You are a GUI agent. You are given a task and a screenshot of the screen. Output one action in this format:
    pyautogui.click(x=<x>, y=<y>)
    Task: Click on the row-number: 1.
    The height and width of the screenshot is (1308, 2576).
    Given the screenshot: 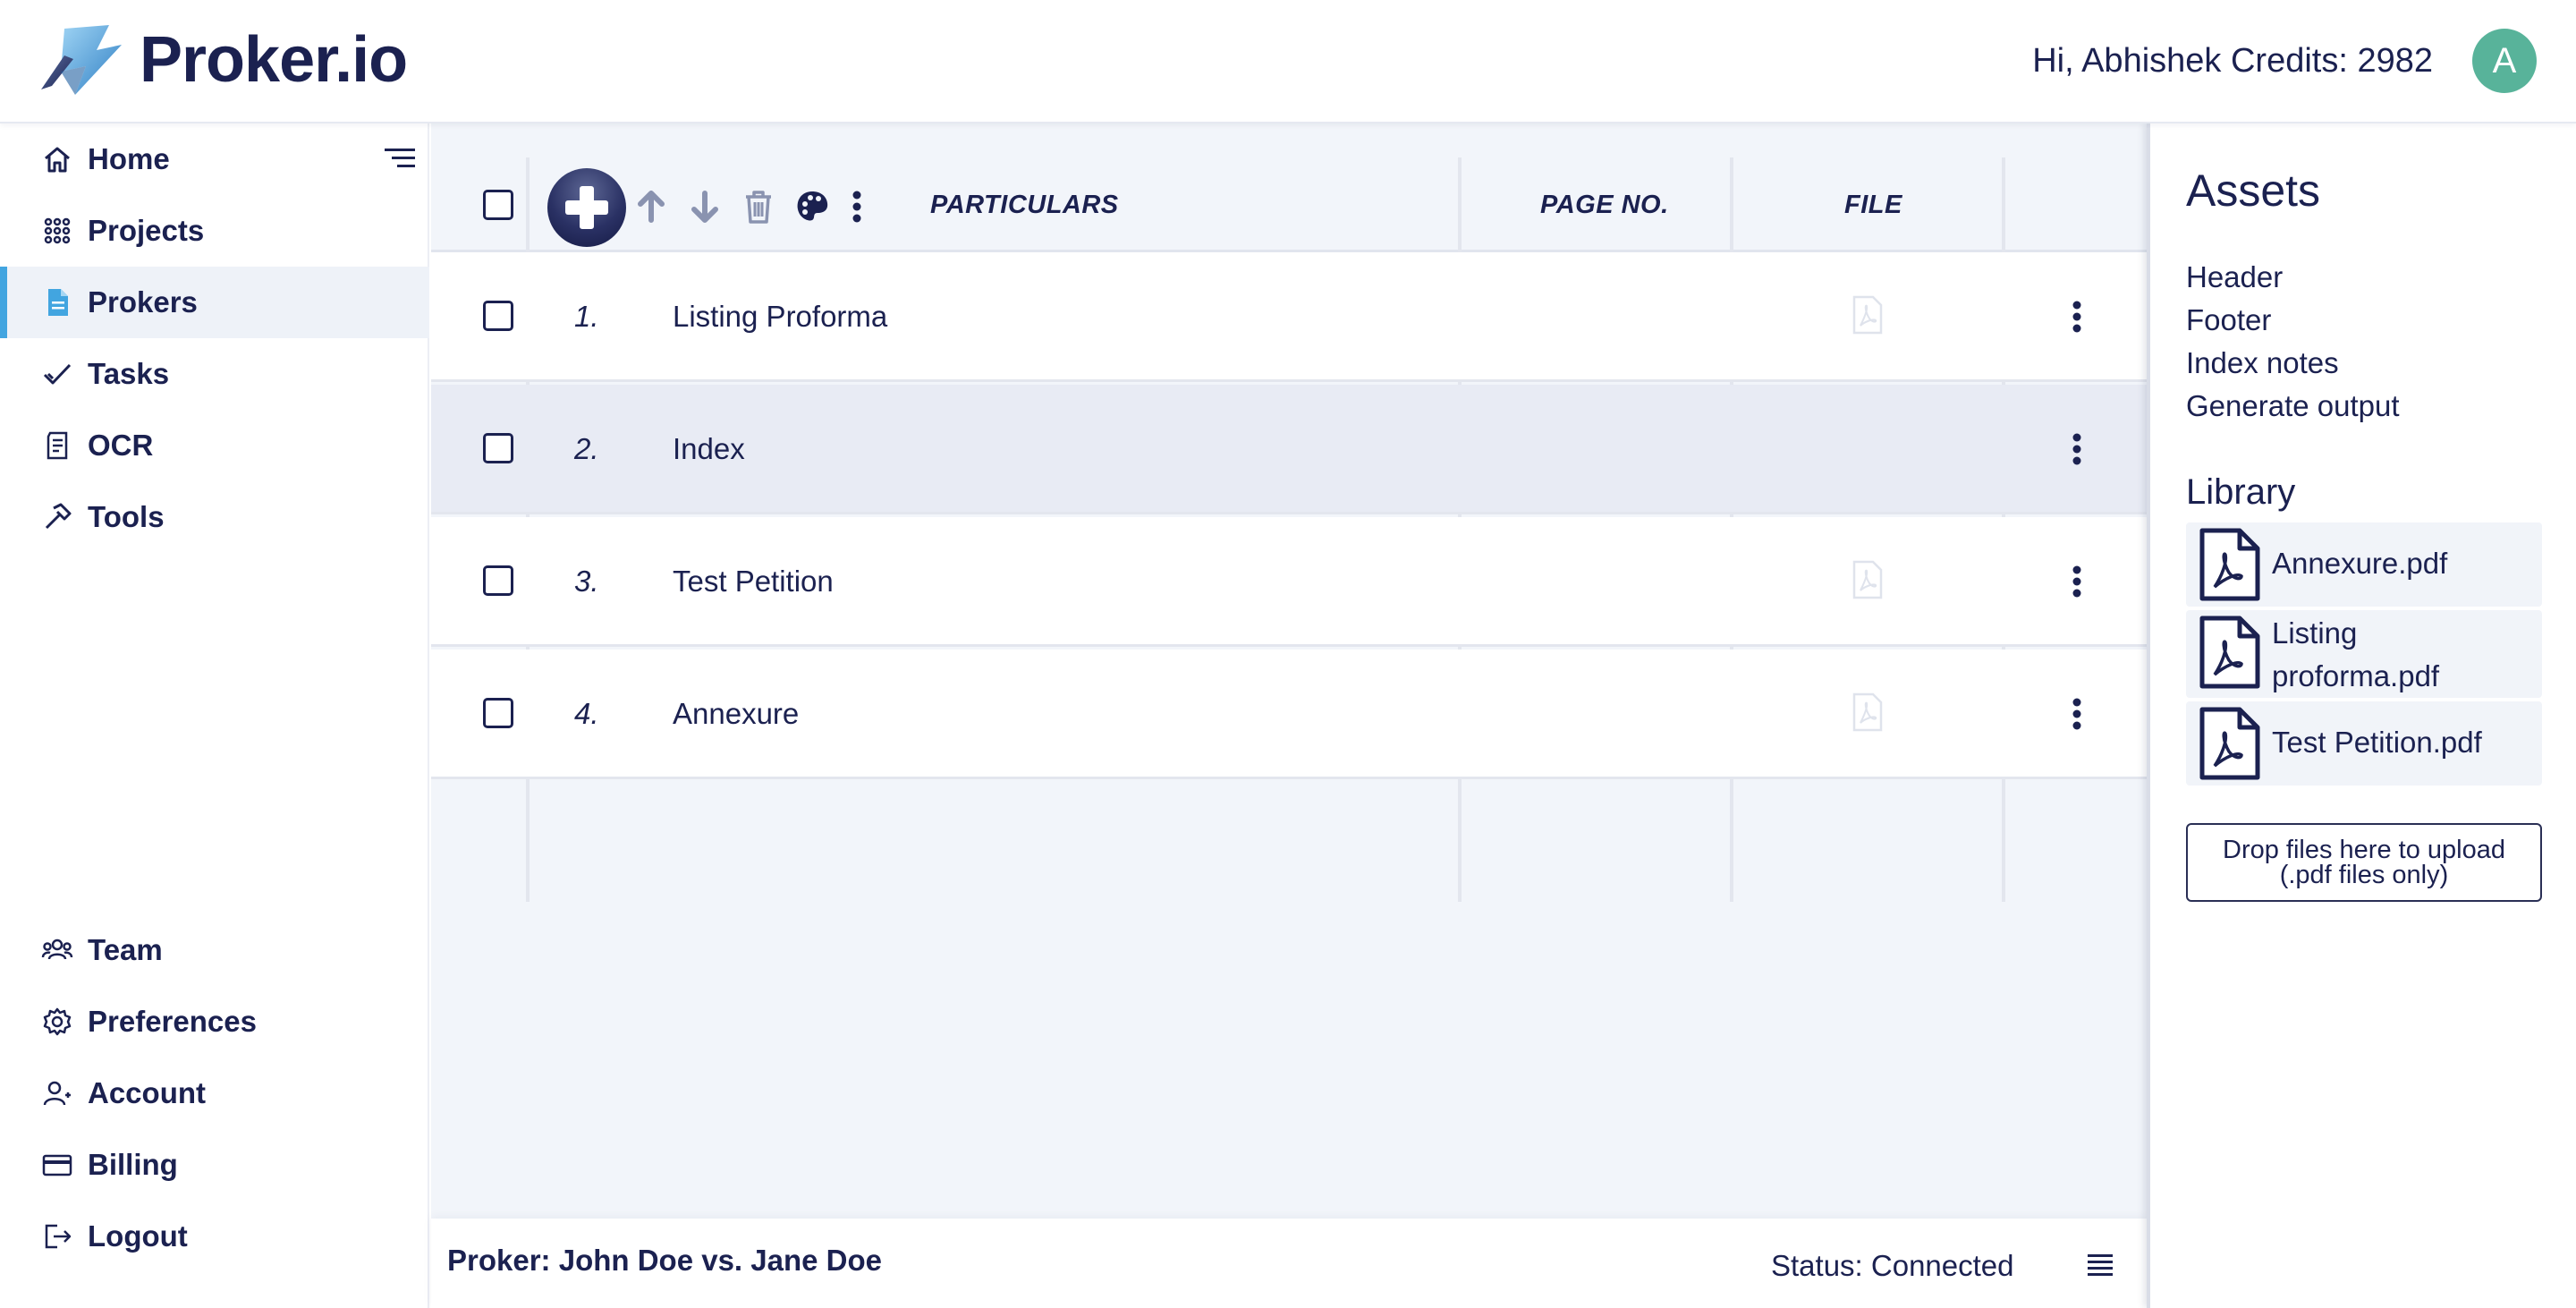 What is the action you would take?
    pyautogui.click(x=586, y=317)
    